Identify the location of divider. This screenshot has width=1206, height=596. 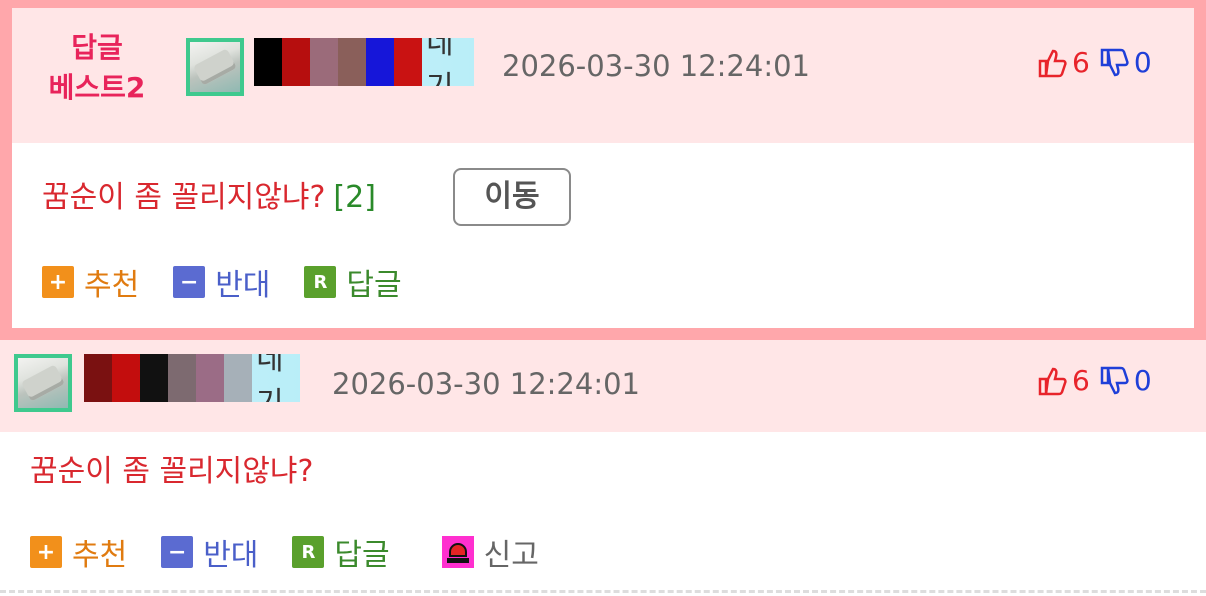
(603, 591).